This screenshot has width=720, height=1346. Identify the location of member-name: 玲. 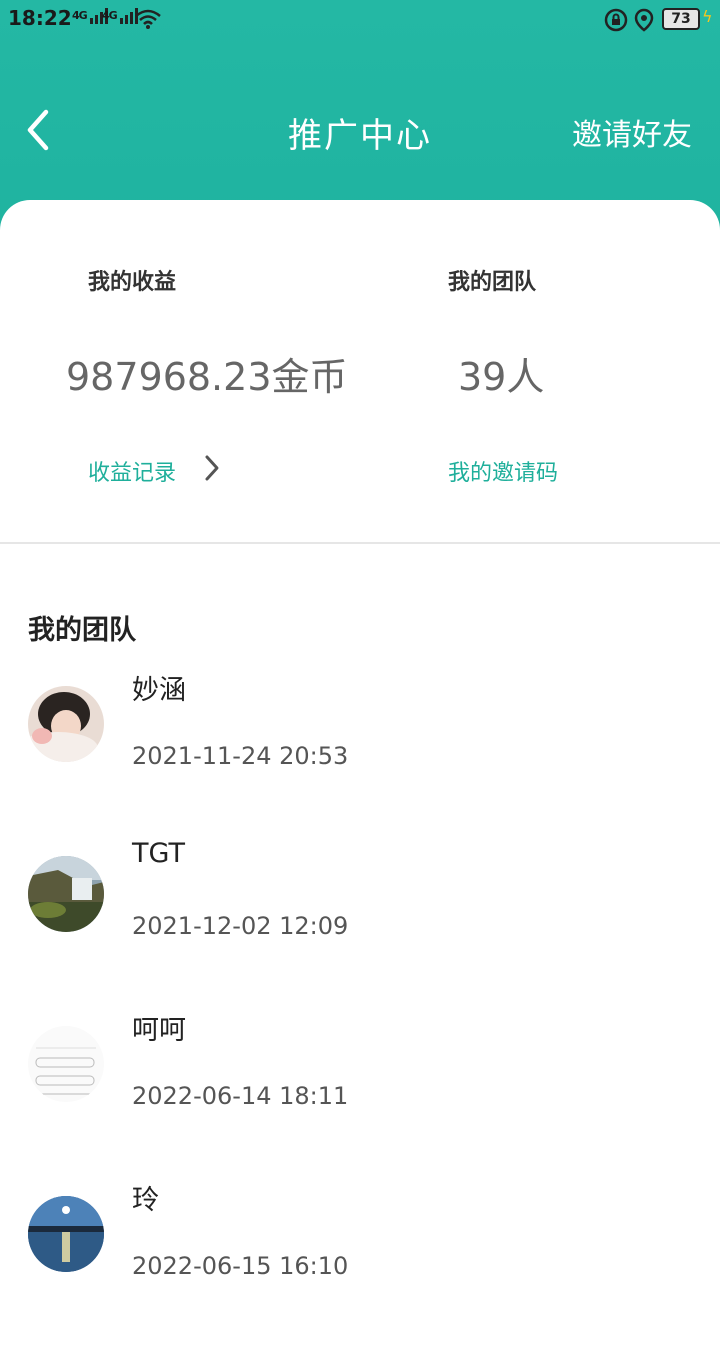
(145, 1200).